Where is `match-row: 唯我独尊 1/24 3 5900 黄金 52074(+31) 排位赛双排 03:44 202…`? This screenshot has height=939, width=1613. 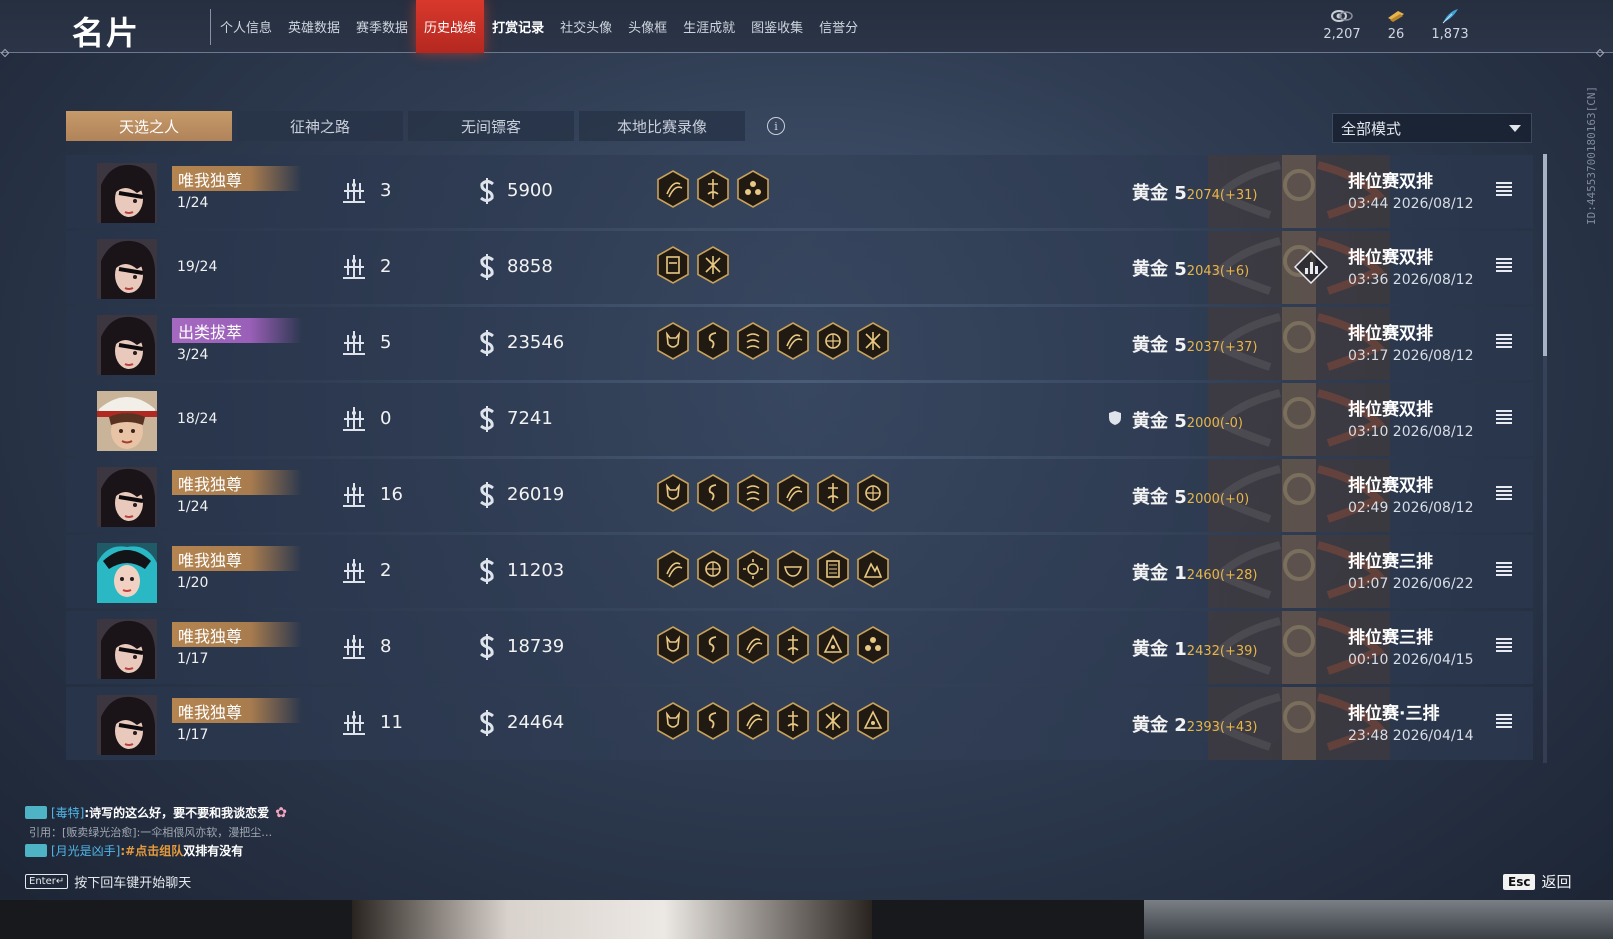 match-row: 唯我独尊 1/24 3 5900 黄金 52074(+31) 排位赛双排 03:44 202… is located at coordinates (799, 191).